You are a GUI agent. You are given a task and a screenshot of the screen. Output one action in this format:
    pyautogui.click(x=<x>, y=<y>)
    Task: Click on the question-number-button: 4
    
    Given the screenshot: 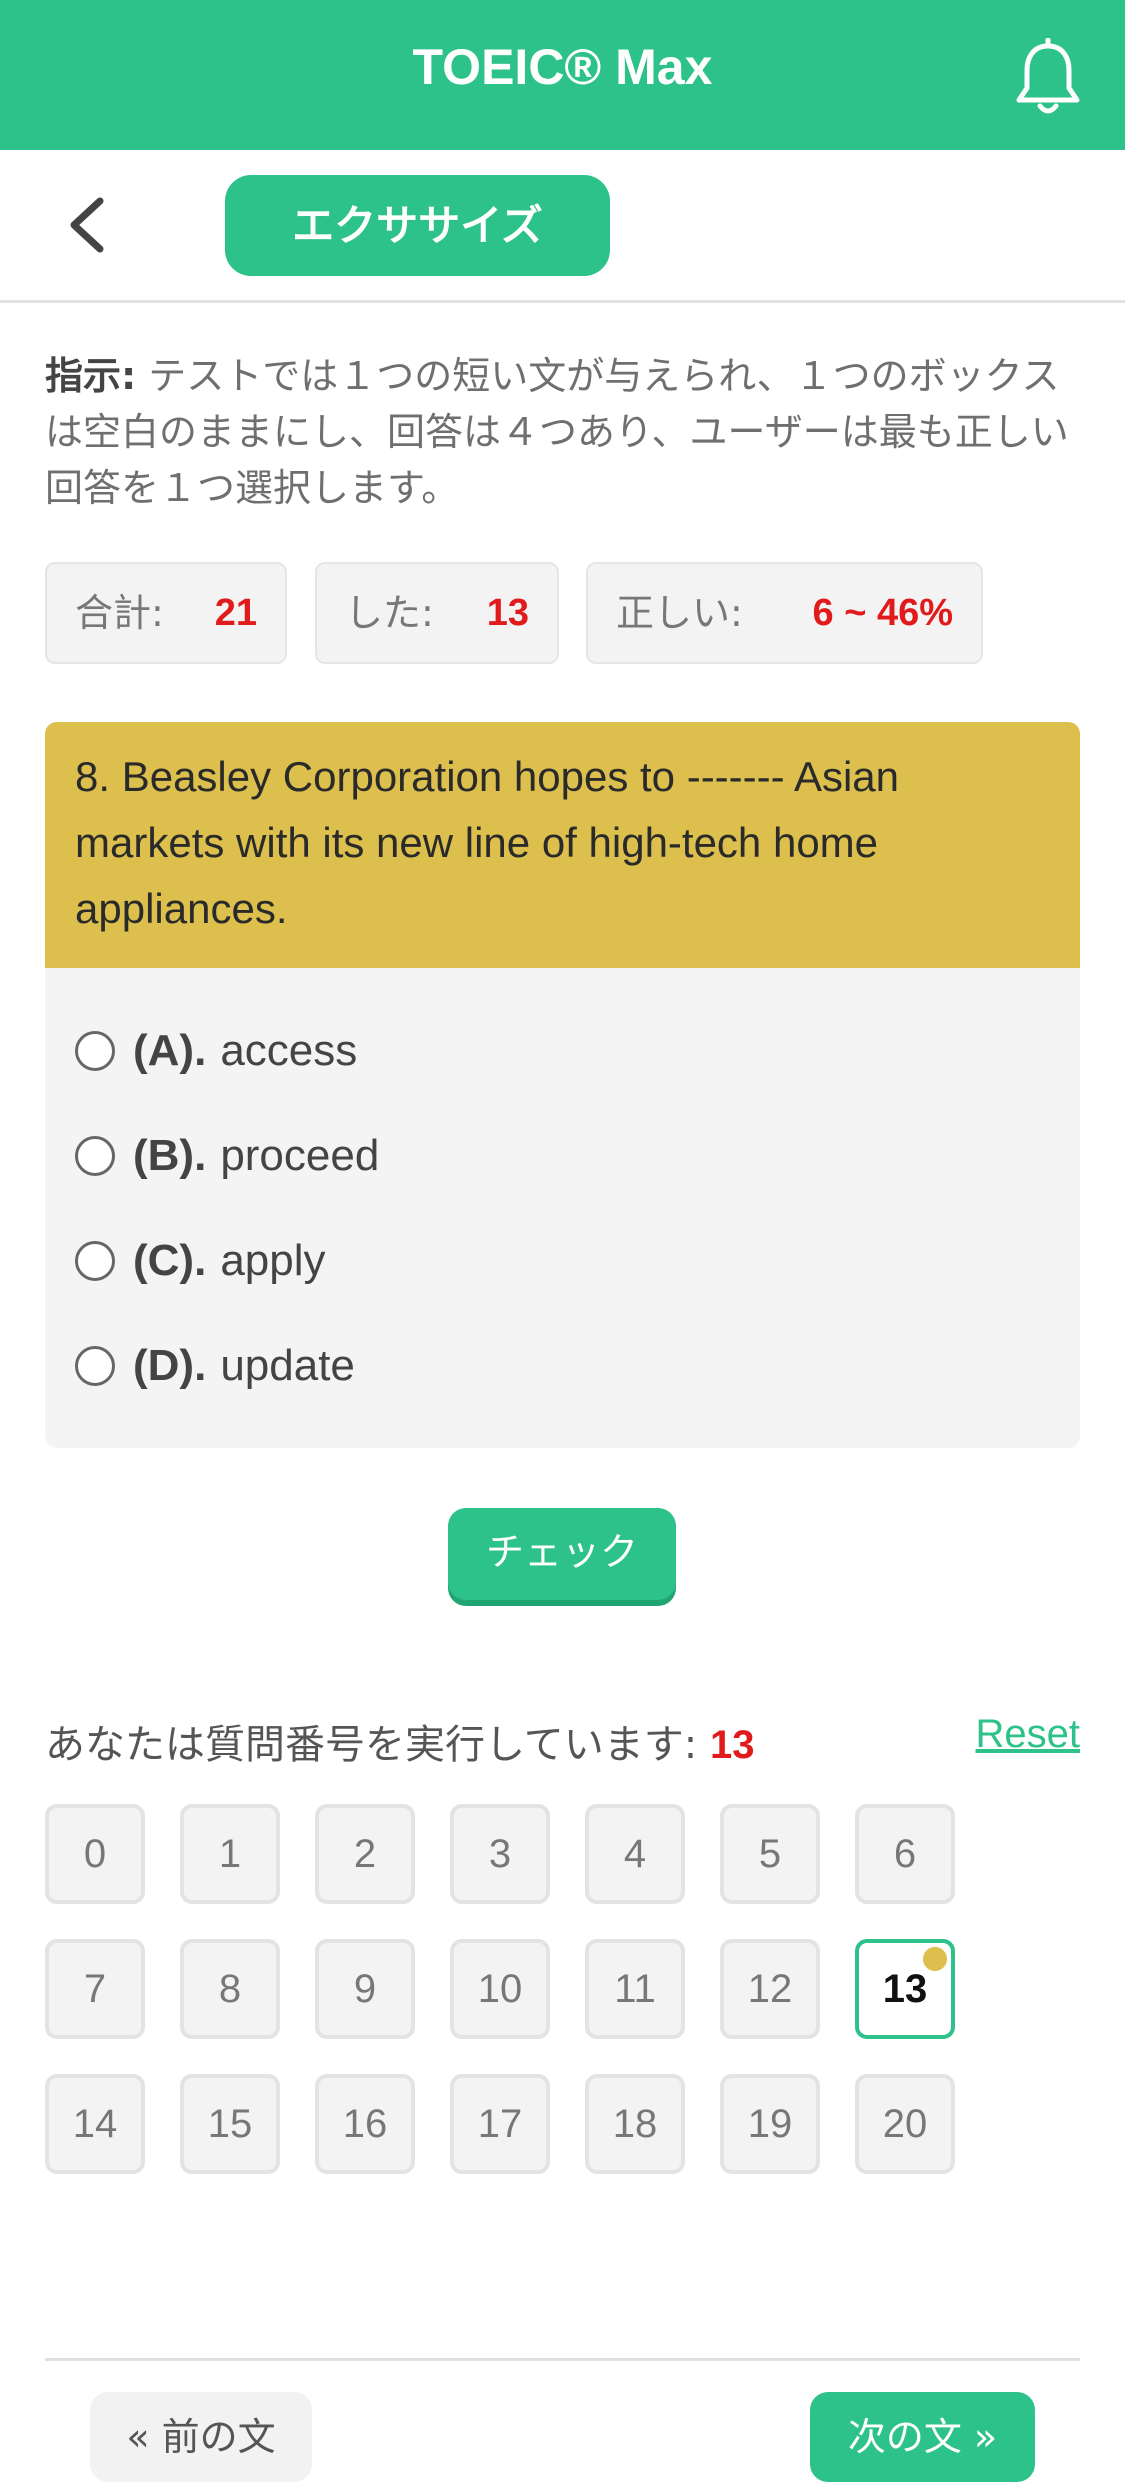 What is the action you would take?
    pyautogui.click(x=635, y=1854)
    